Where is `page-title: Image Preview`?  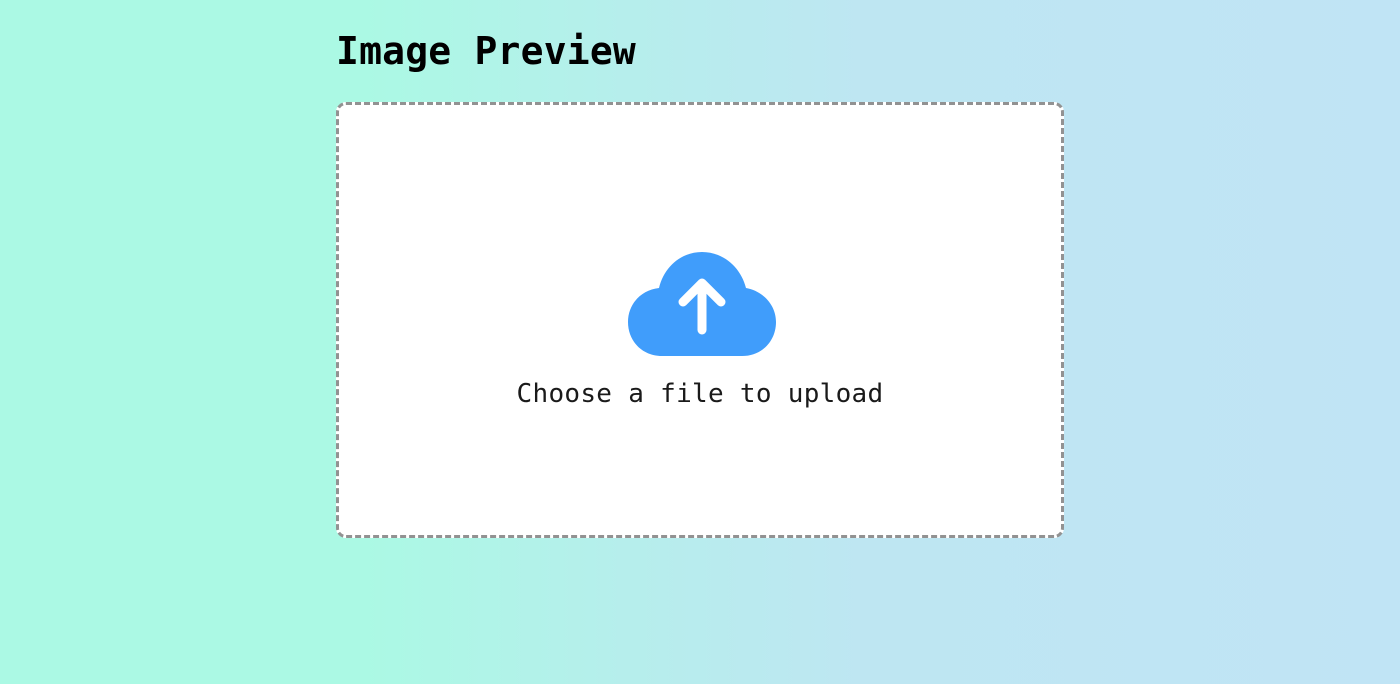 page-title: Image Preview is located at coordinates (486, 51).